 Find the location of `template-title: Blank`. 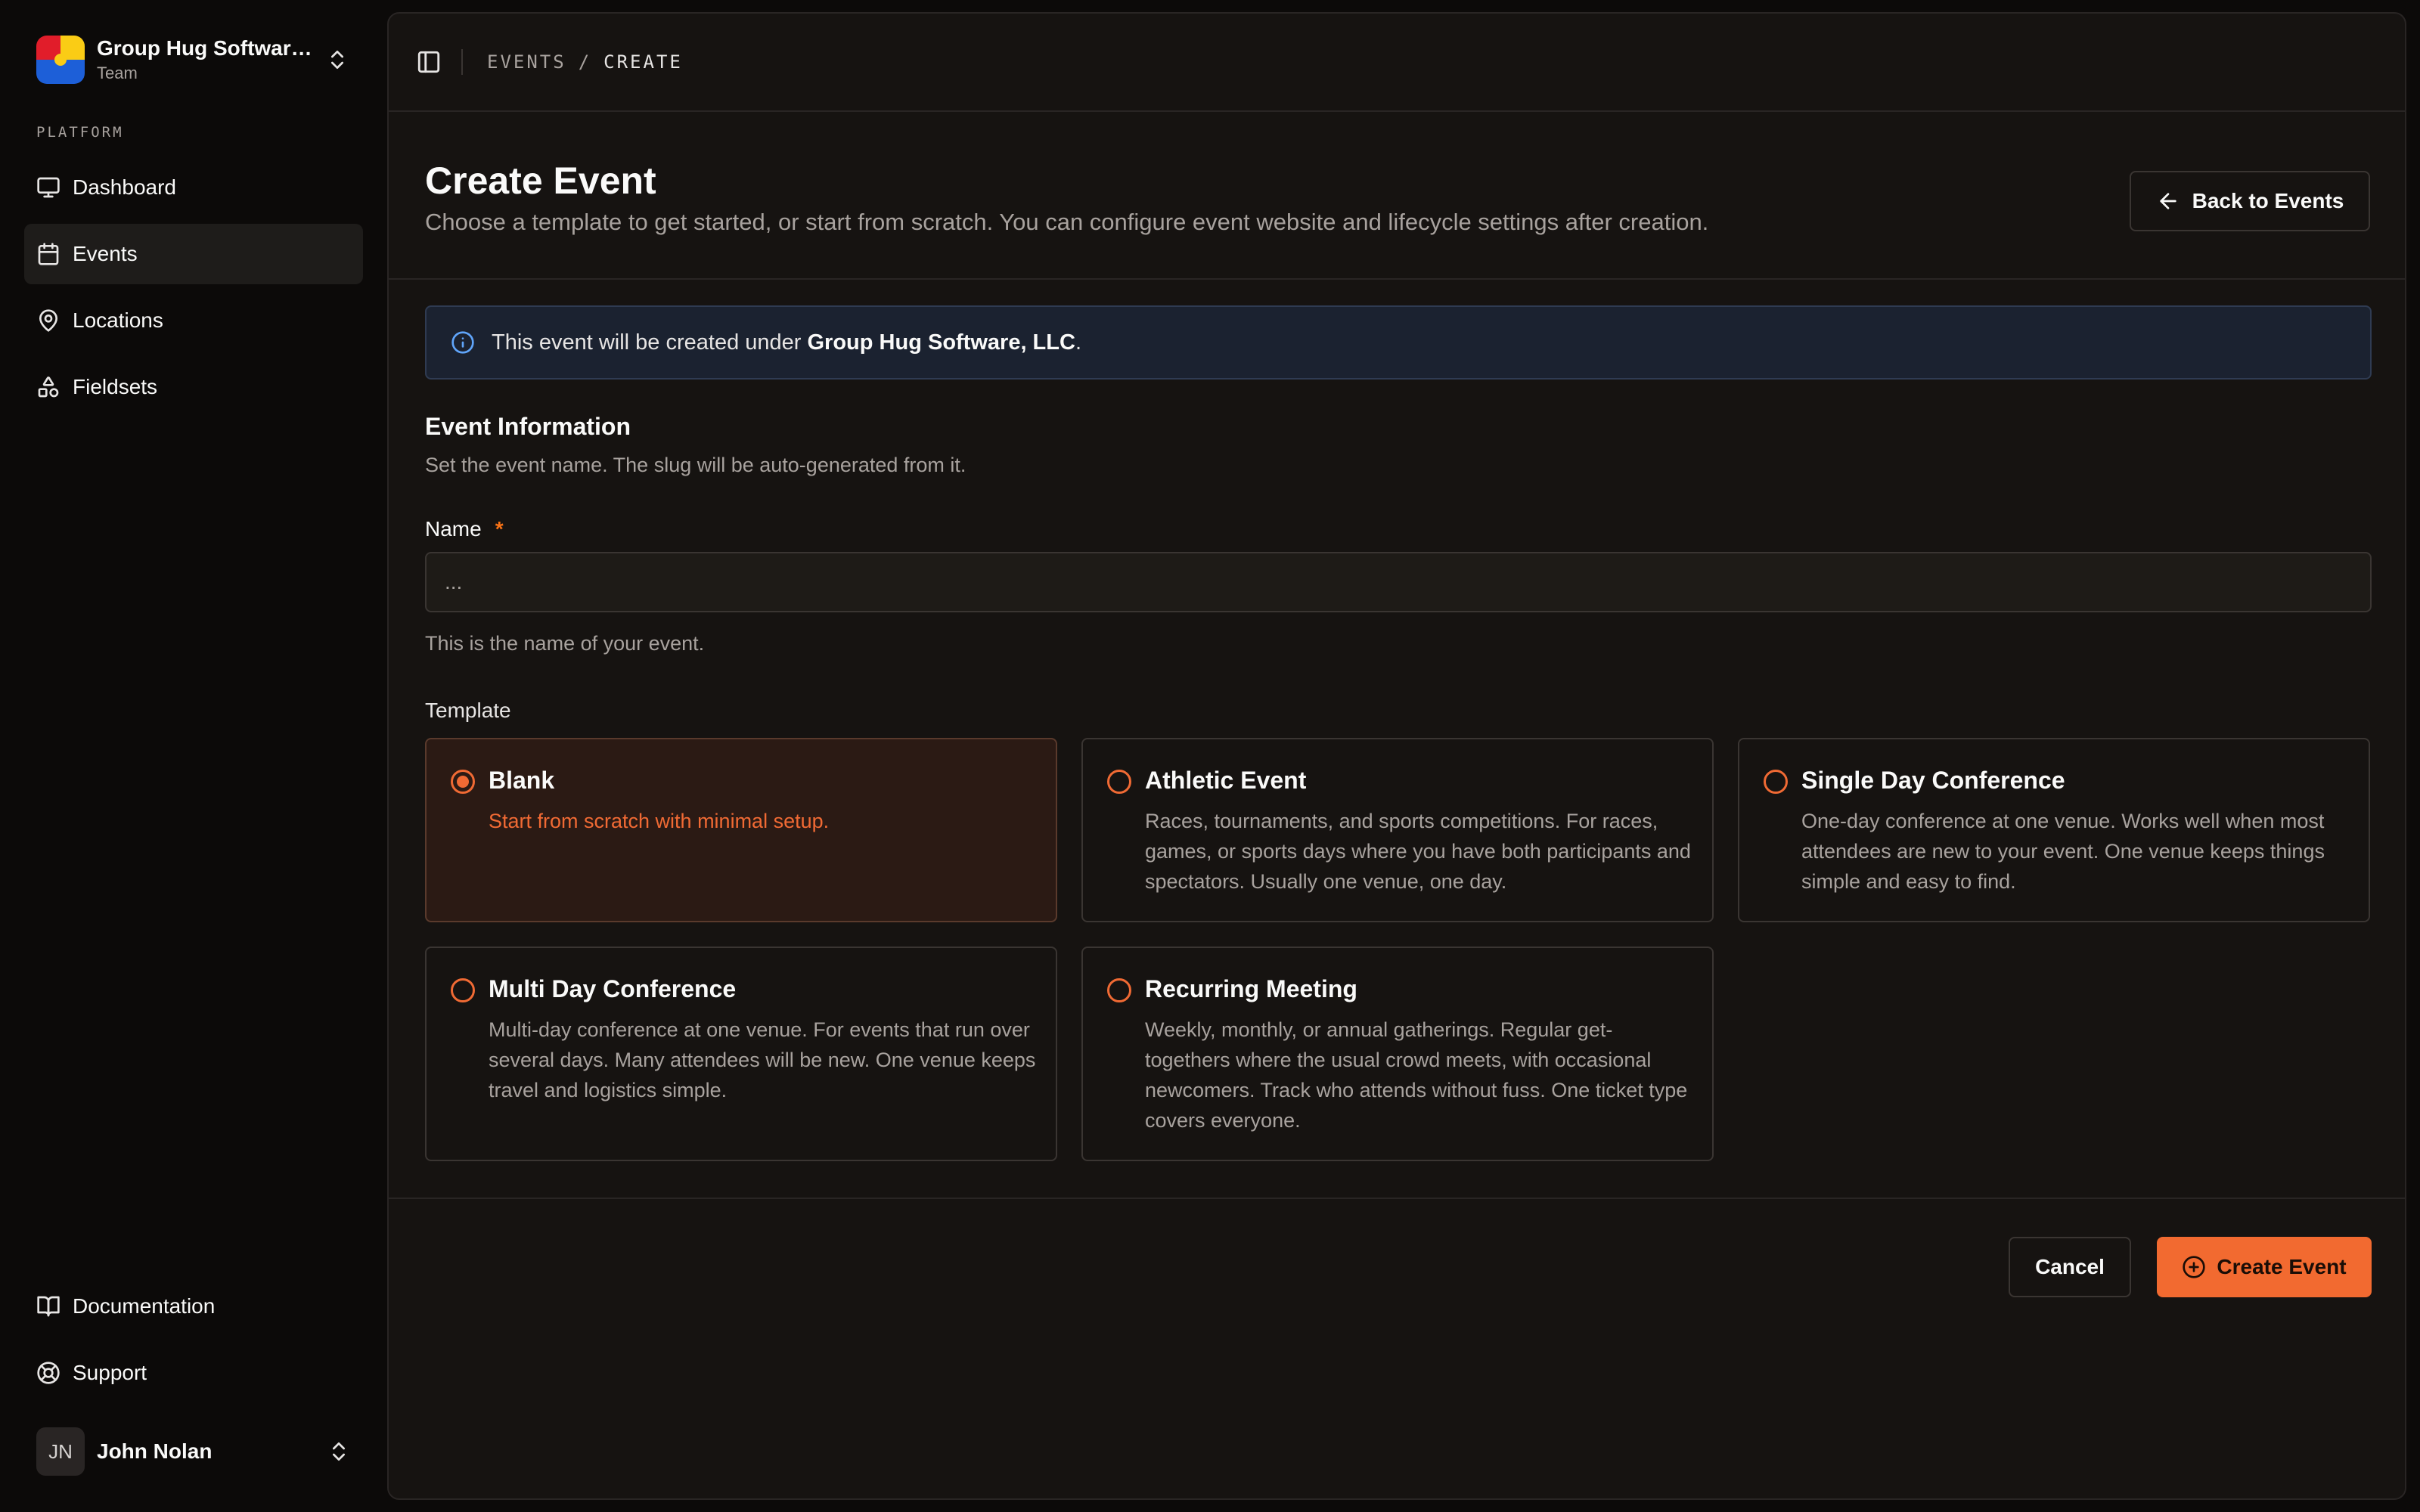

template-title: Blank is located at coordinates (522, 780).